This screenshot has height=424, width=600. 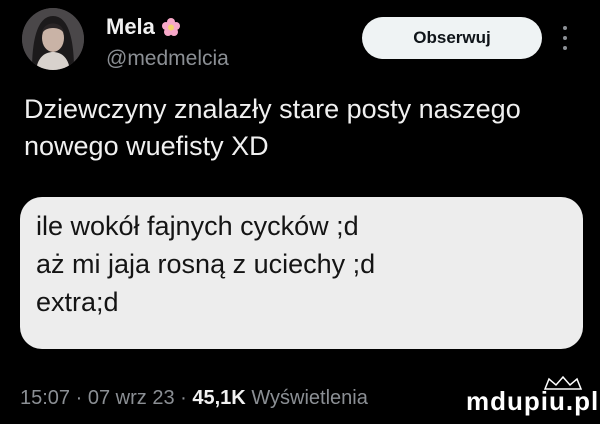 What do you see at coordinates (171, 27) in the screenshot?
I see `flower-icon` at bounding box center [171, 27].